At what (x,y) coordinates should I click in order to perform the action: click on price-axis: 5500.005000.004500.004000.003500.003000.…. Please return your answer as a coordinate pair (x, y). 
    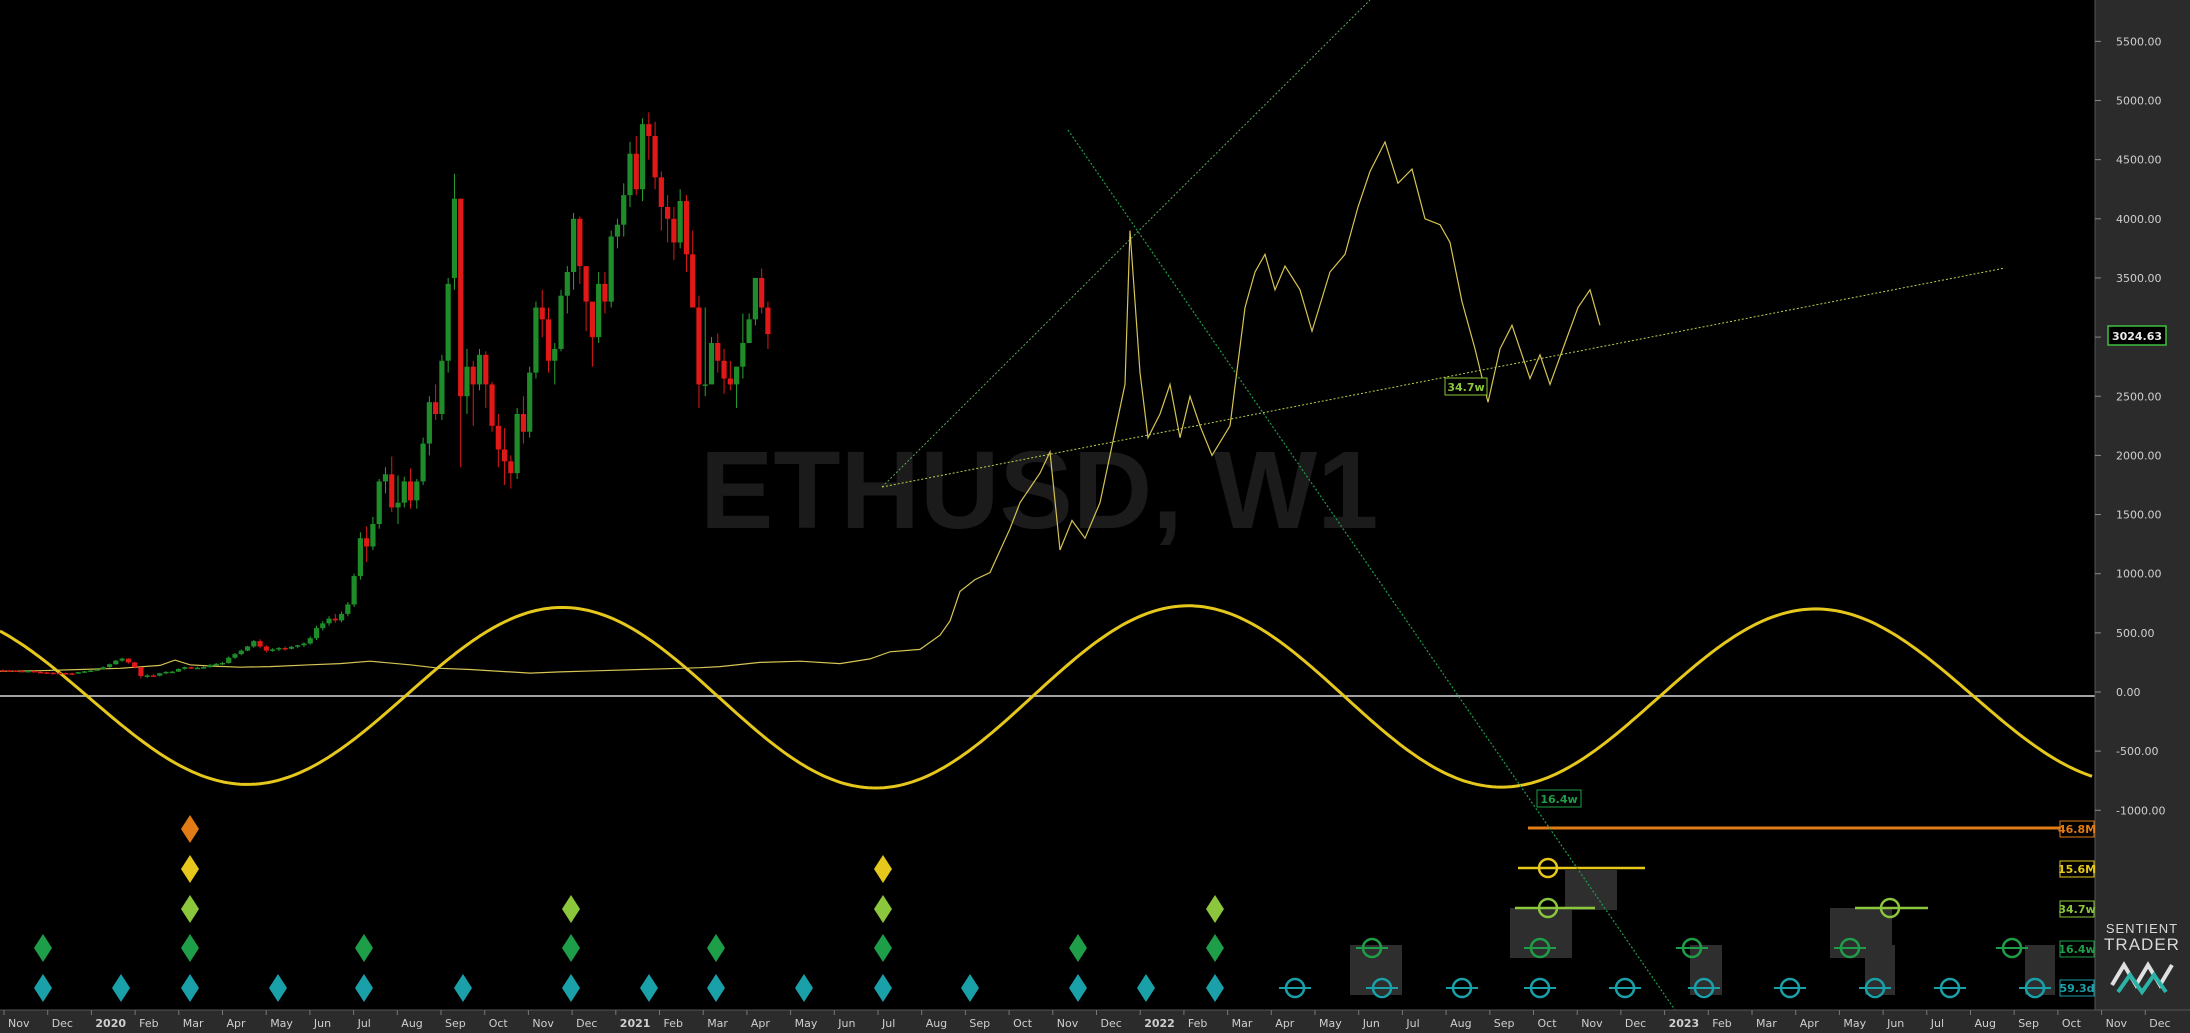
    Looking at the image, I should click on (2124, 516).